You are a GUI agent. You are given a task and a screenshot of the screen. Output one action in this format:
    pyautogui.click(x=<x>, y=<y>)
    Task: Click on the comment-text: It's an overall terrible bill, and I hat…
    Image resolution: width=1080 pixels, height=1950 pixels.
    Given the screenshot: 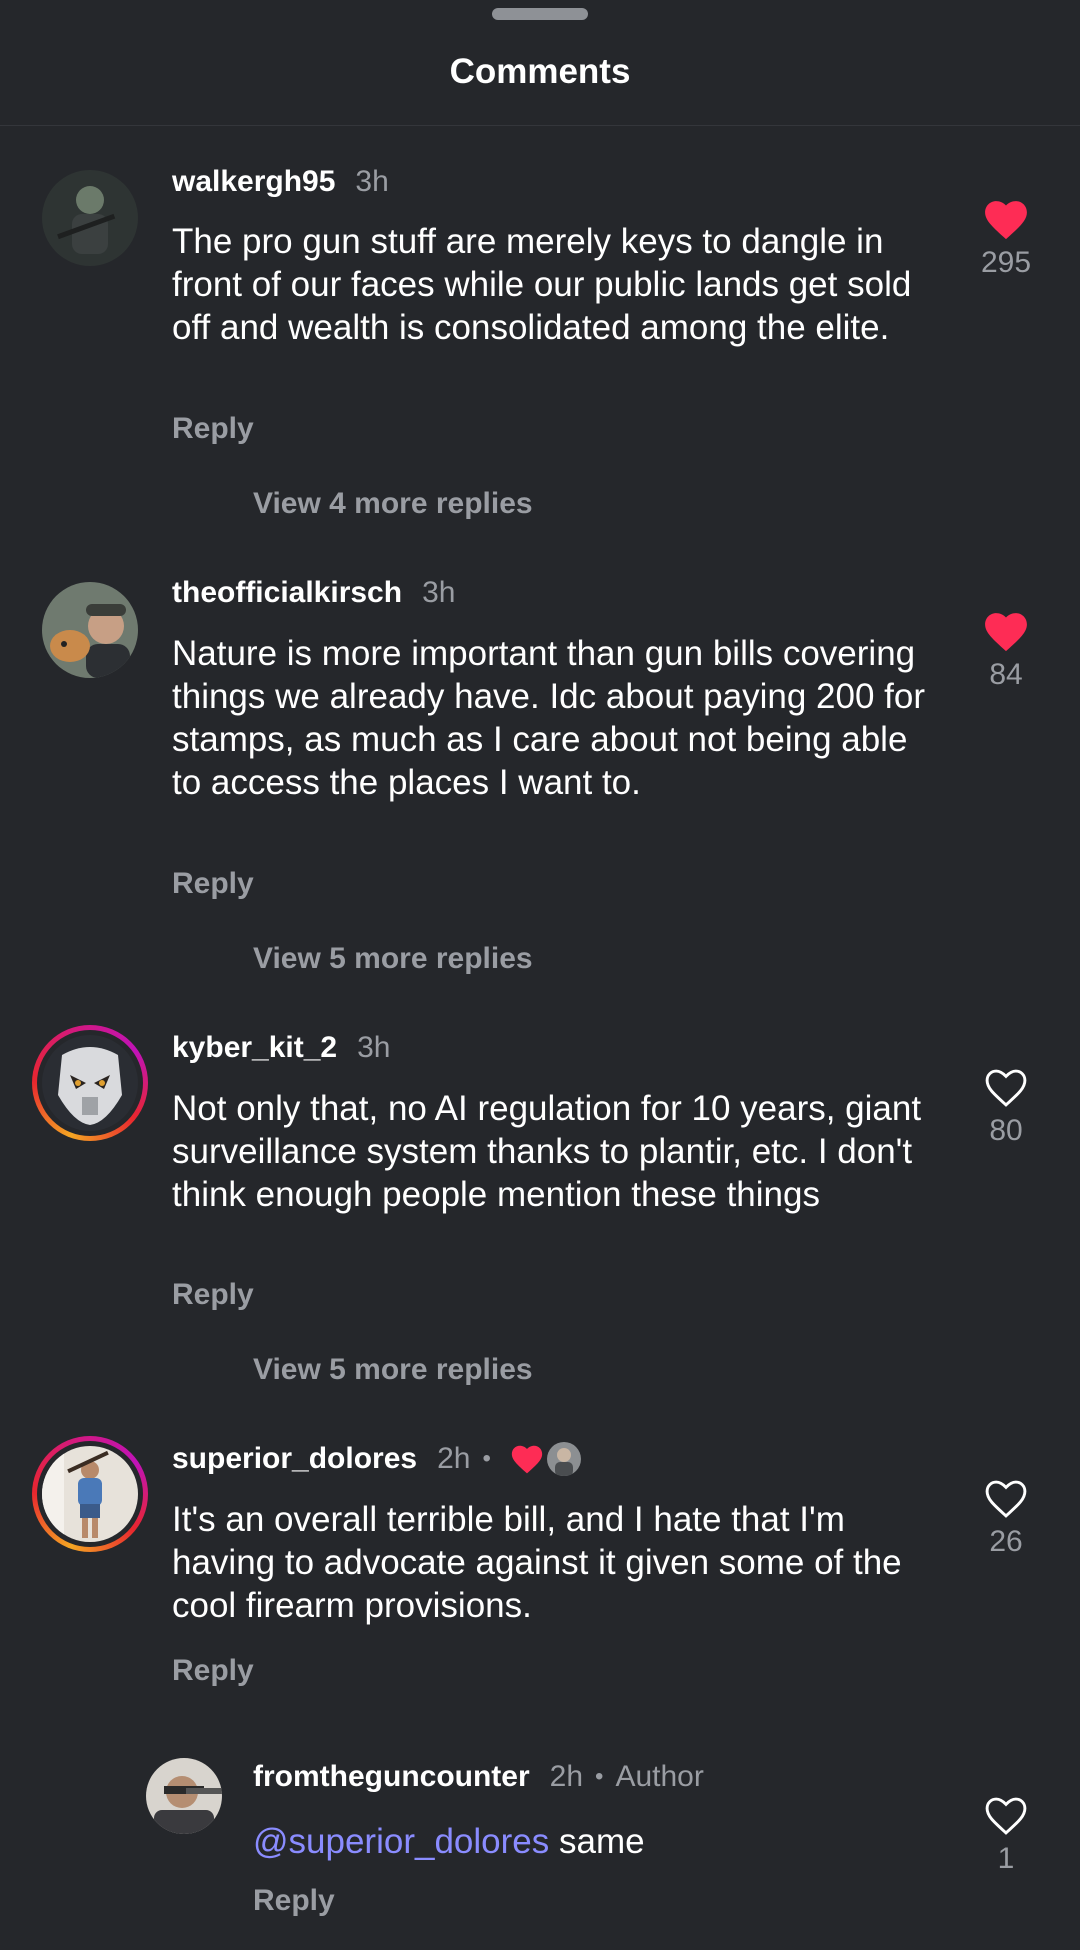 What is the action you would take?
    pyautogui.click(x=537, y=1562)
    